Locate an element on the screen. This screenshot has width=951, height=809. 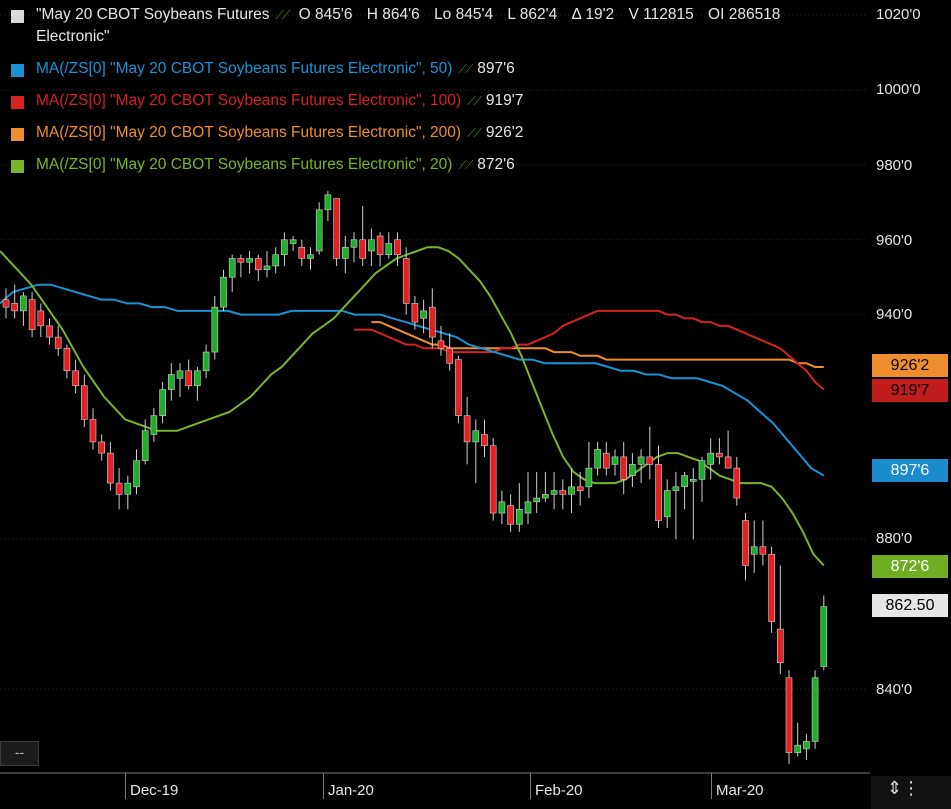
axis-scale-icon: ⇕⋮ is located at coordinates (903, 788).